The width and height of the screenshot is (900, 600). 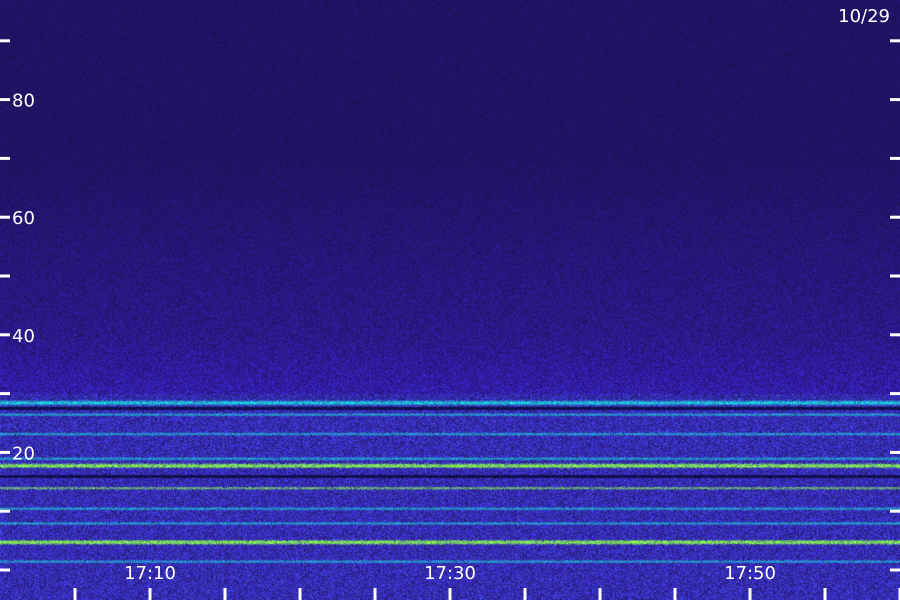 What do you see at coordinates (486, 581) in the screenshot?
I see `x-axis: 17:10 17:30 17:50` at bounding box center [486, 581].